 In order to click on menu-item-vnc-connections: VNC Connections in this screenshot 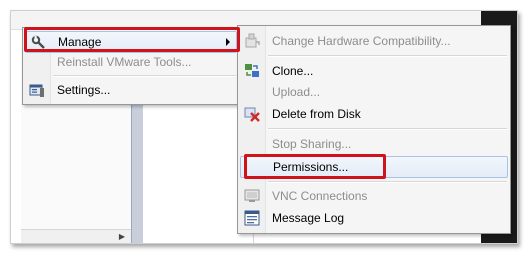, I will do `click(374, 196)`.